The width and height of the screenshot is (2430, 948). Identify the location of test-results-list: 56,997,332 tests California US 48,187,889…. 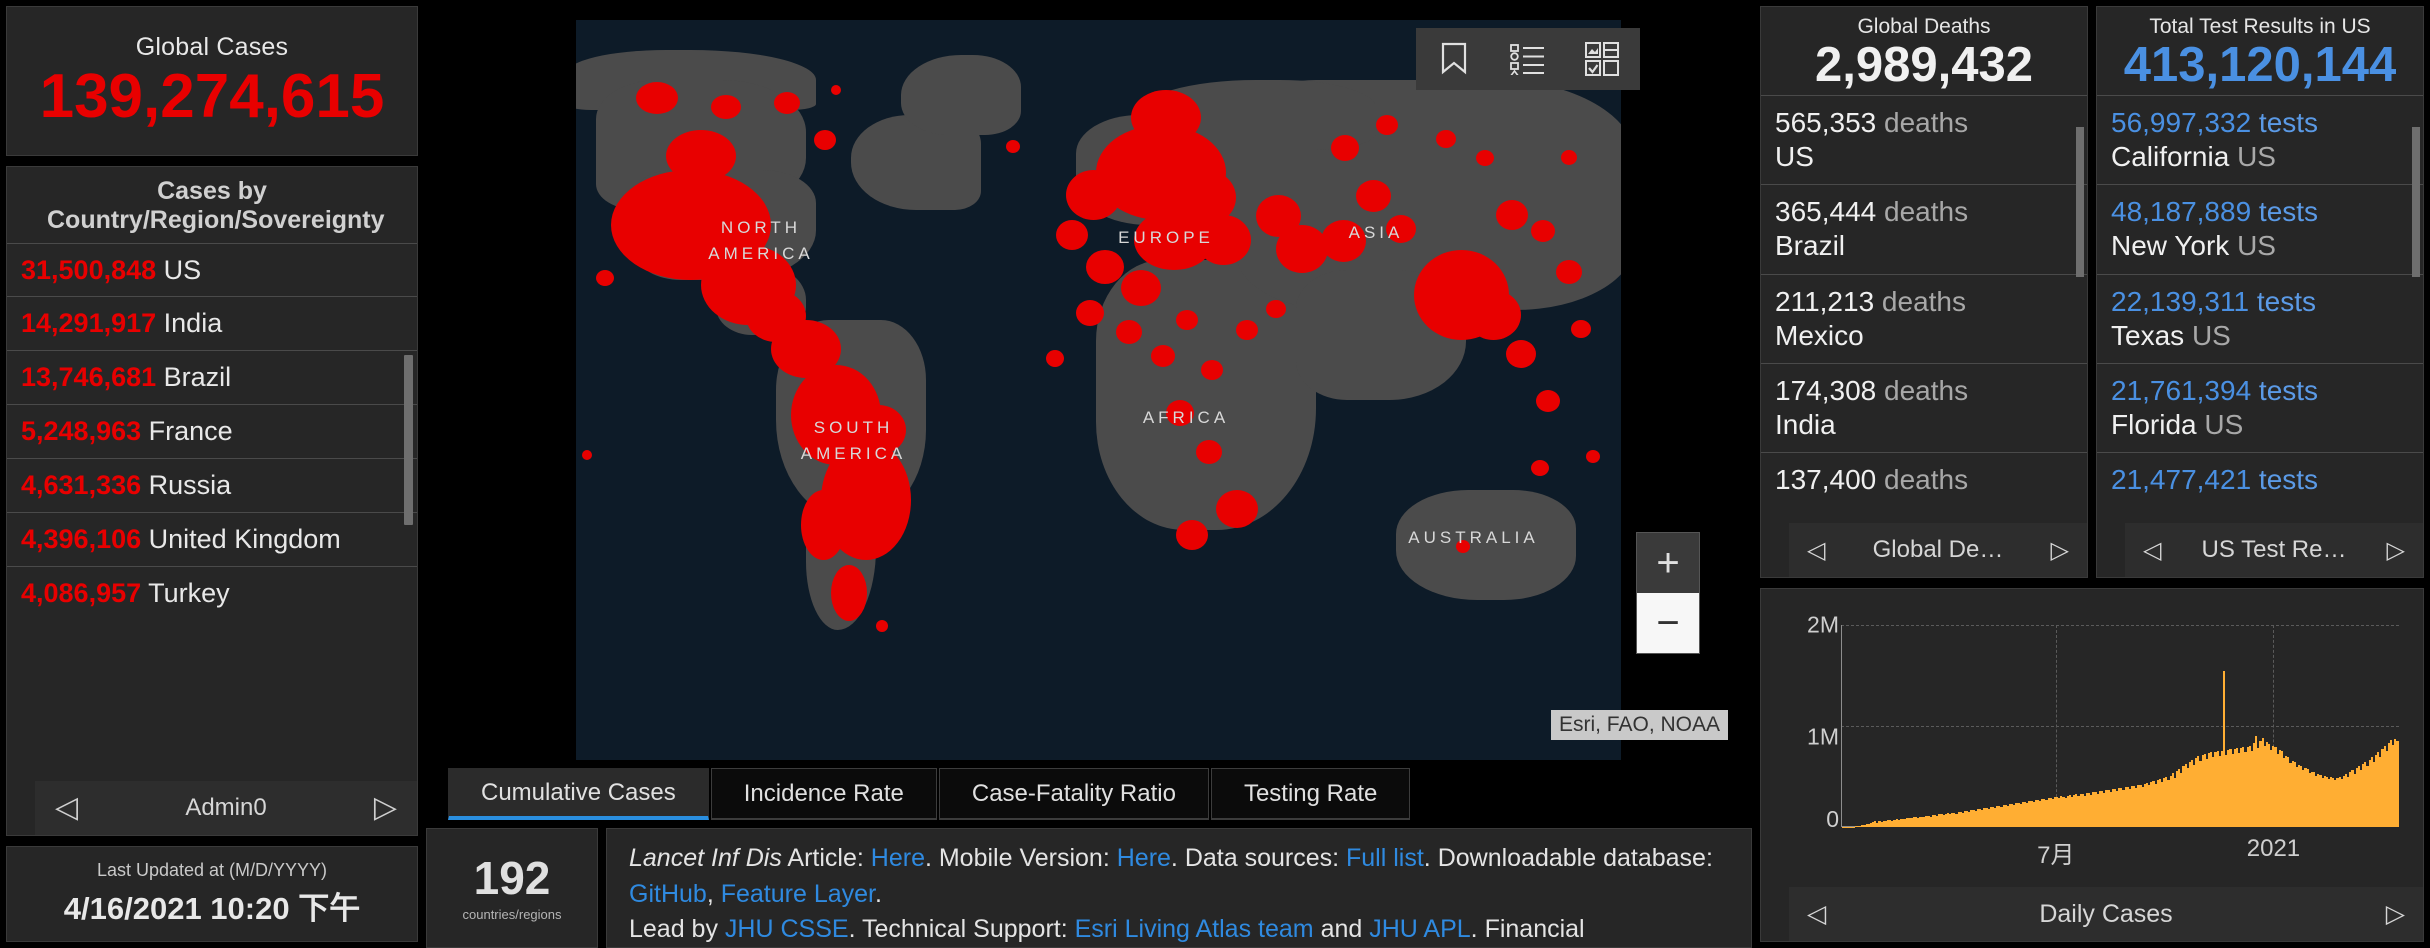
(2260, 335).